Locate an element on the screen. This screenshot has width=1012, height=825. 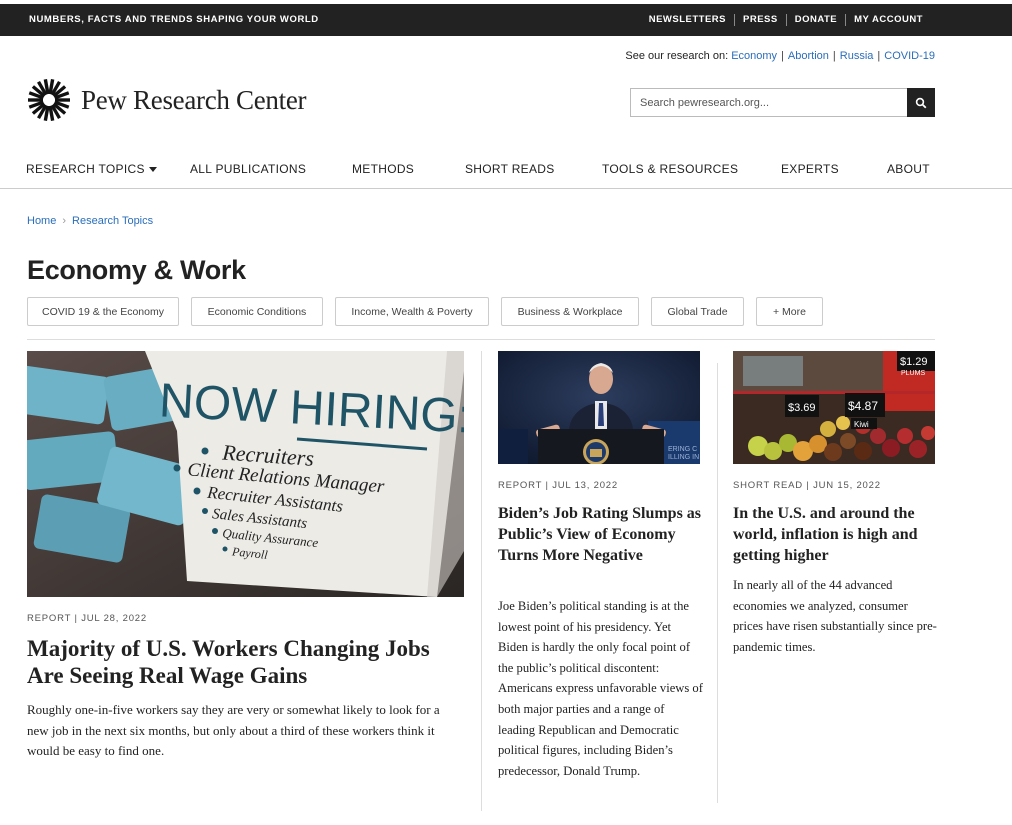
price-tag: $1.29 is located at coordinates (914, 362).